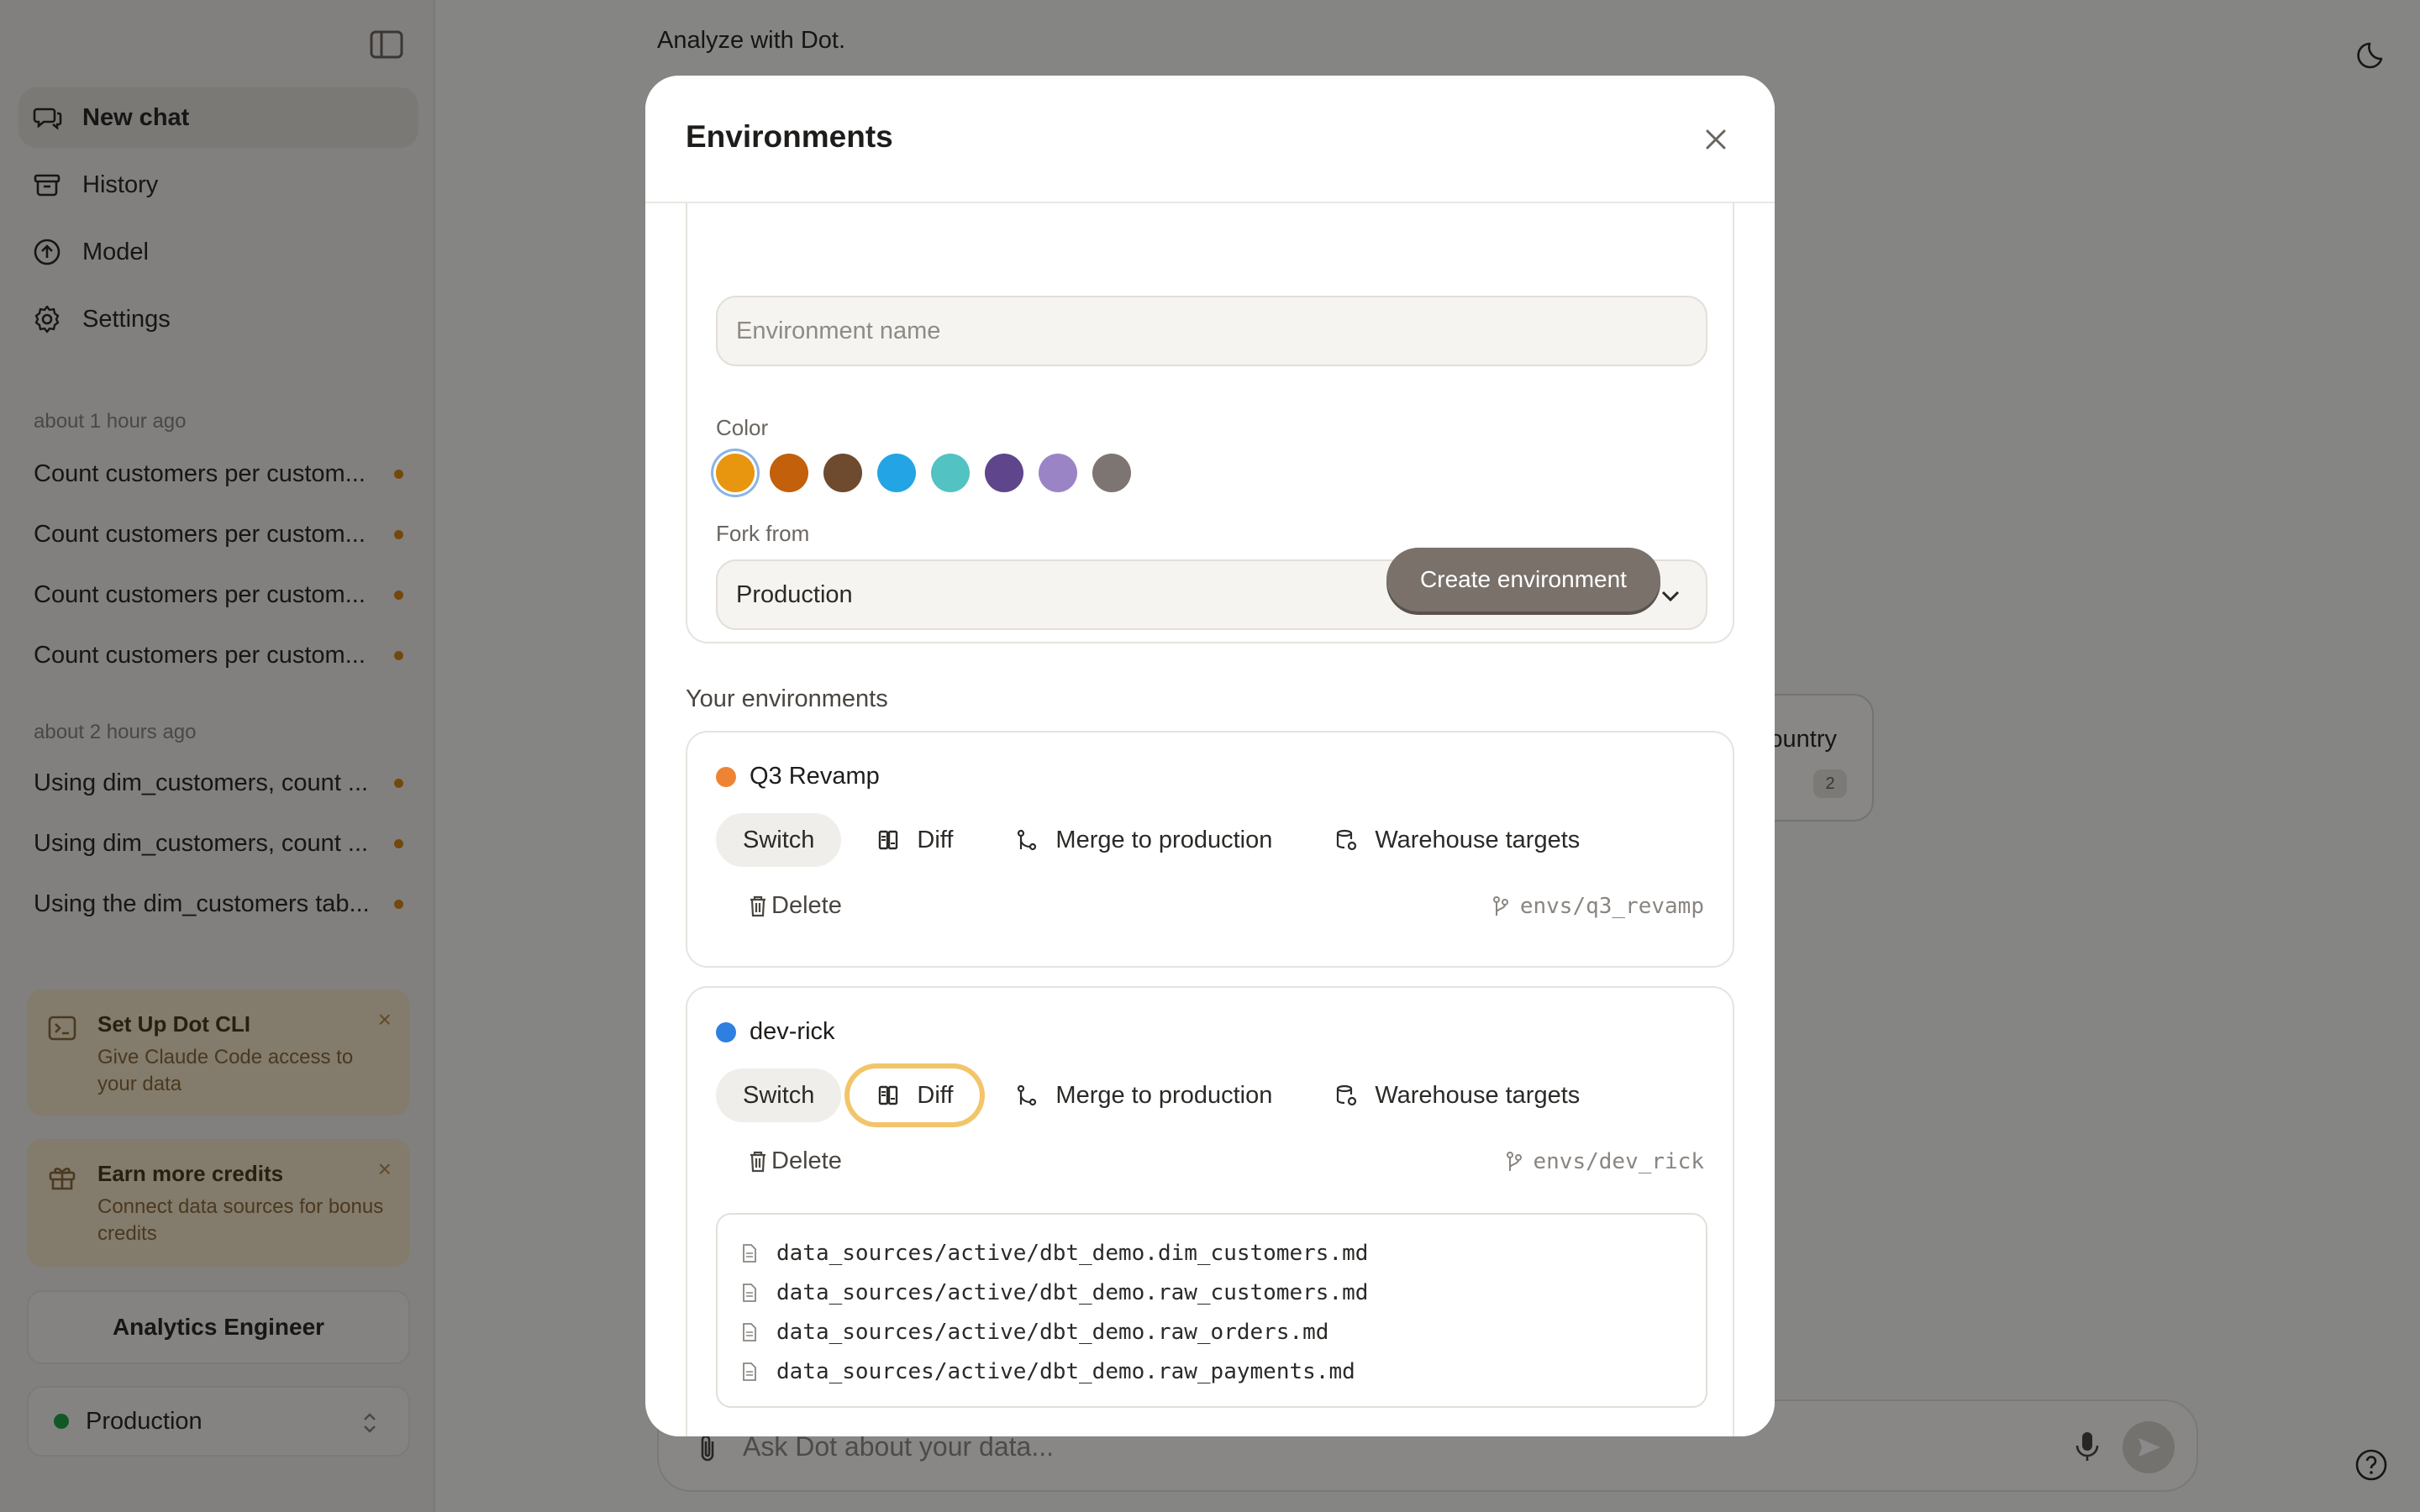 The image size is (2420, 1512). Describe the element at coordinates (1597, 906) in the screenshot. I see `branch-label: envs/q3_revamp` at that location.